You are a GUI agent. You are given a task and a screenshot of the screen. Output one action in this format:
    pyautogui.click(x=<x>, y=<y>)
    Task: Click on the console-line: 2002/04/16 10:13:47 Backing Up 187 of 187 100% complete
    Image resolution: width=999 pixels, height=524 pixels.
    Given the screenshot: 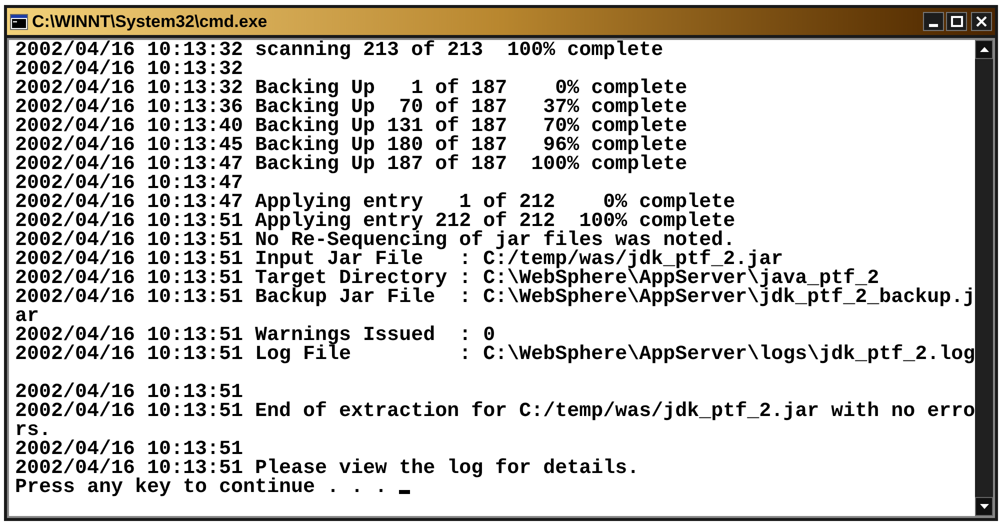 What is the action you would take?
    pyautogui.click(x=351, y=164)
    